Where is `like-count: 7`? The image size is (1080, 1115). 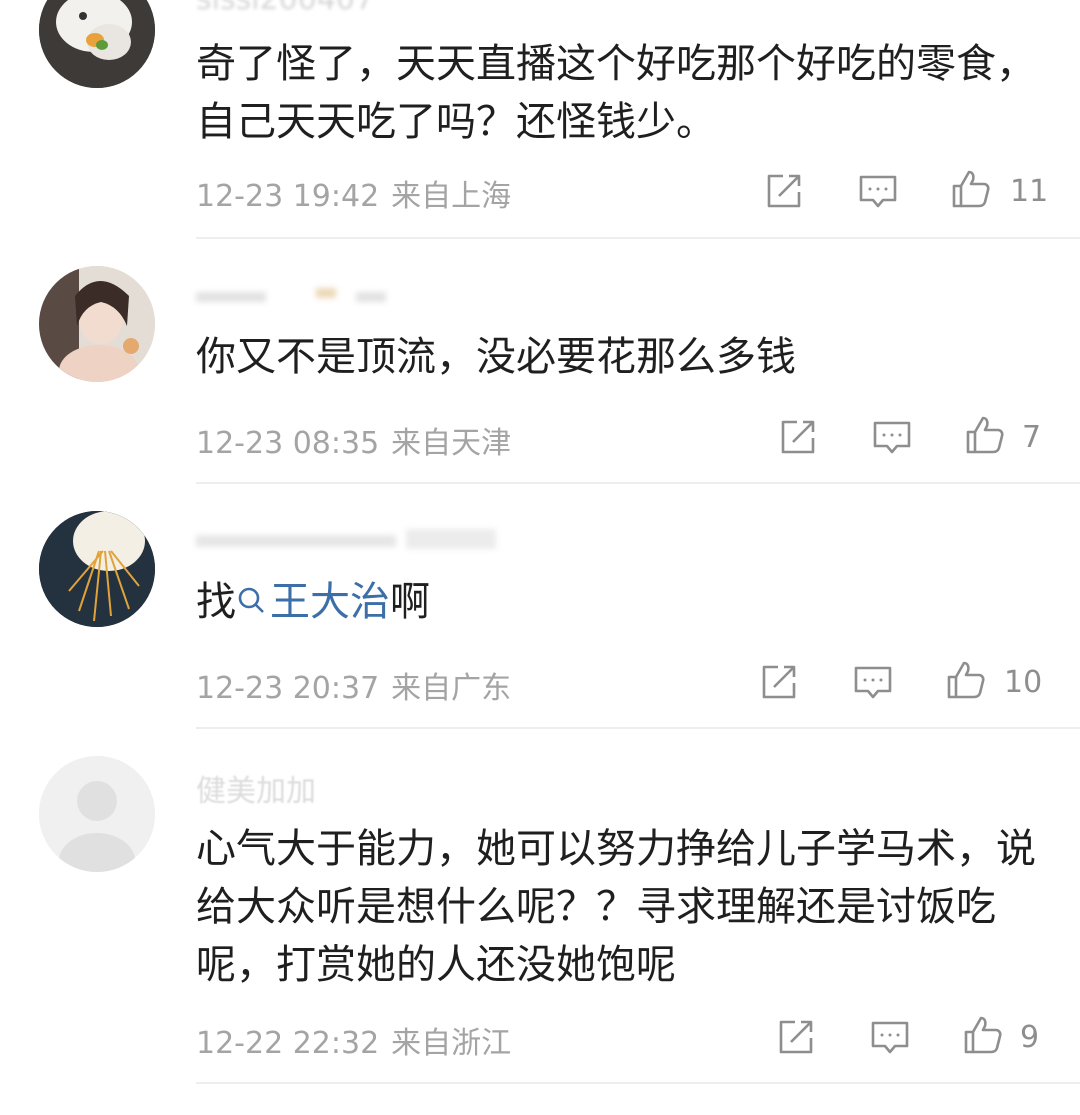 like-count: 7 is located at coordinates (1032, 437).